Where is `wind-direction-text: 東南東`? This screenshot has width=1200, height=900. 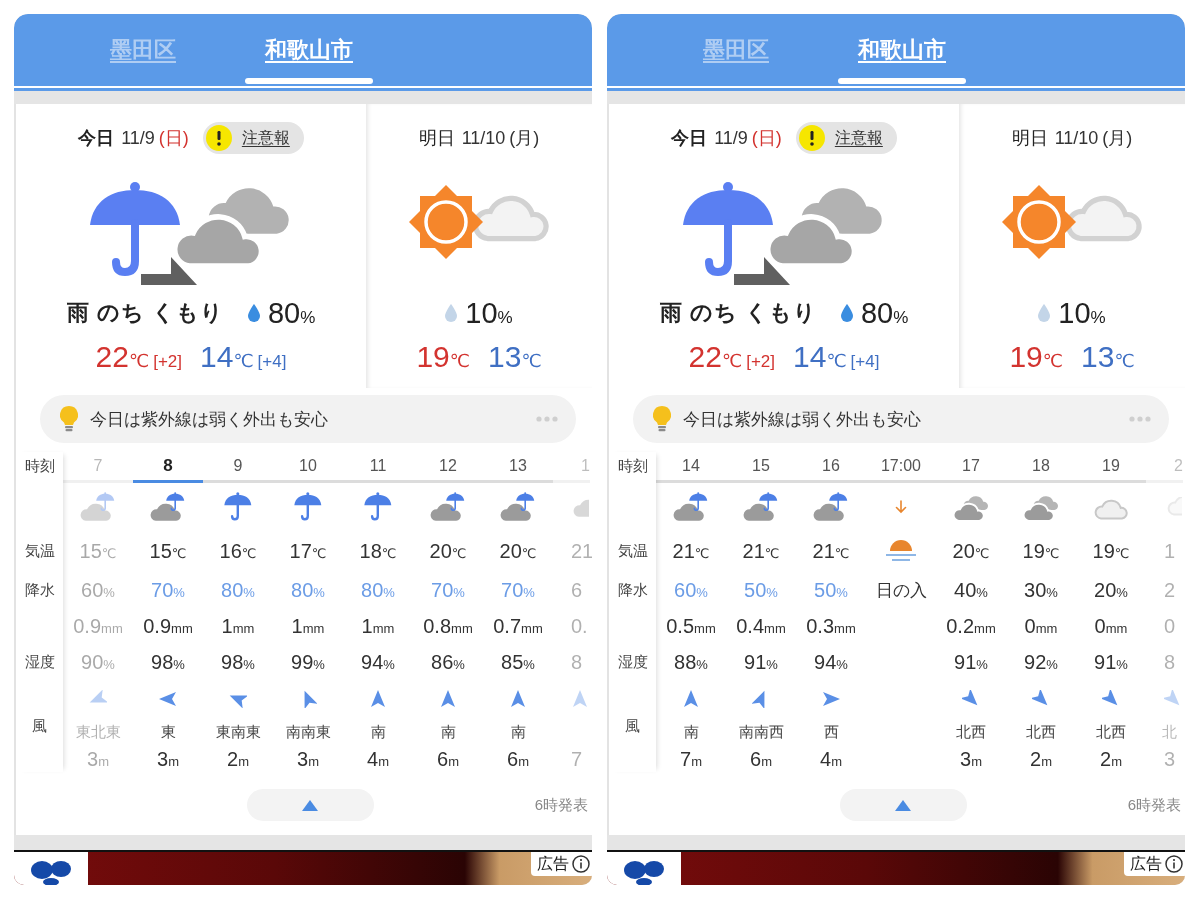
wind-direction-text: 東南東 is located at coordinates (238, 732).